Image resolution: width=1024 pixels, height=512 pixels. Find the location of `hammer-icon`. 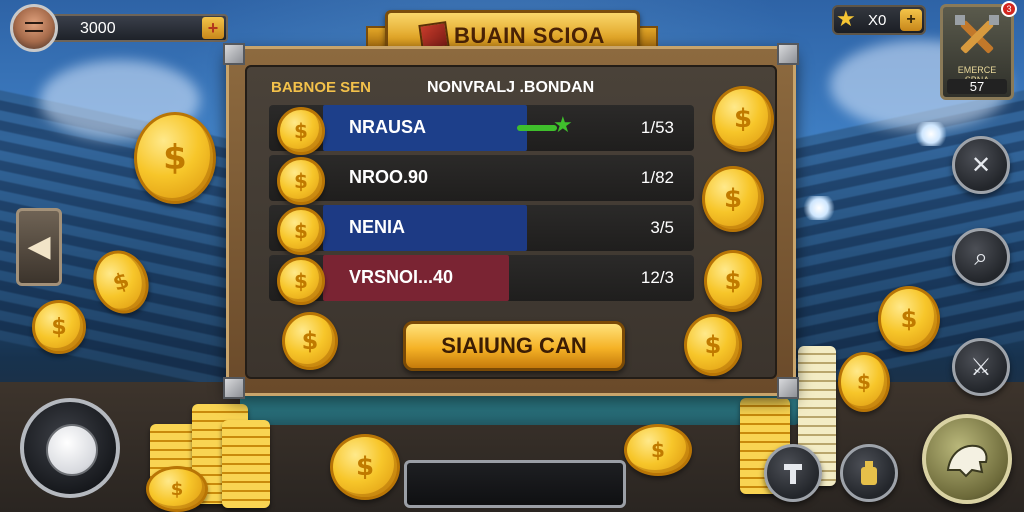

hammer-icon is located at coordinates (793, 474).